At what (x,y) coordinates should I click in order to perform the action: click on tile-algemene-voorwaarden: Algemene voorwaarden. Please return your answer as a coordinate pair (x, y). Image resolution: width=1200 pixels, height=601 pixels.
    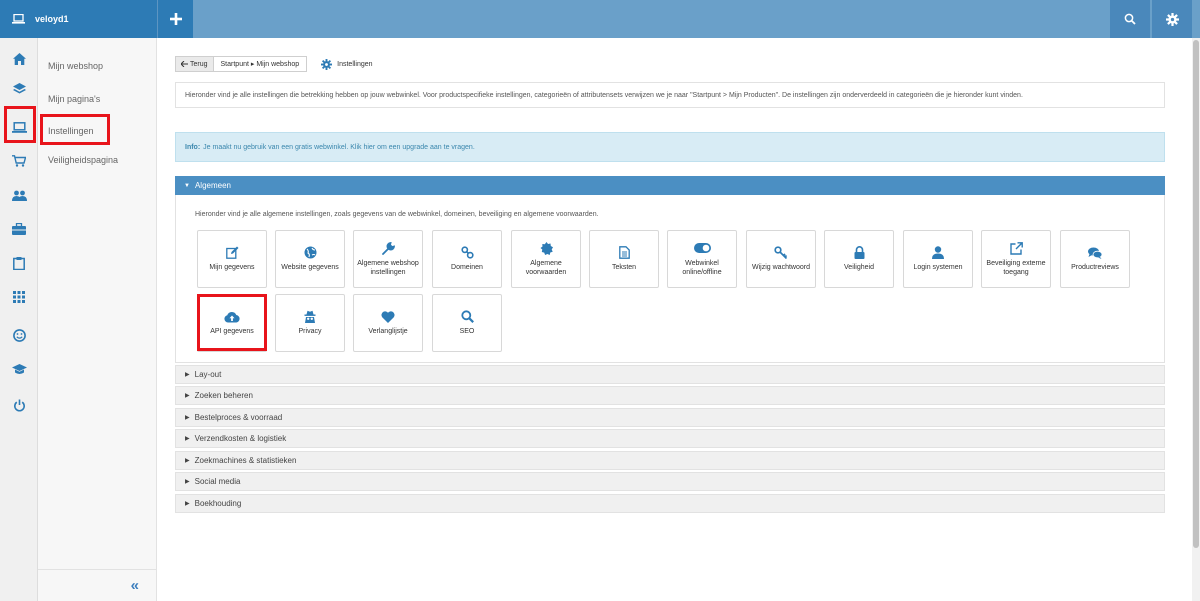
    Looking at the image, I should click on (546, 259).